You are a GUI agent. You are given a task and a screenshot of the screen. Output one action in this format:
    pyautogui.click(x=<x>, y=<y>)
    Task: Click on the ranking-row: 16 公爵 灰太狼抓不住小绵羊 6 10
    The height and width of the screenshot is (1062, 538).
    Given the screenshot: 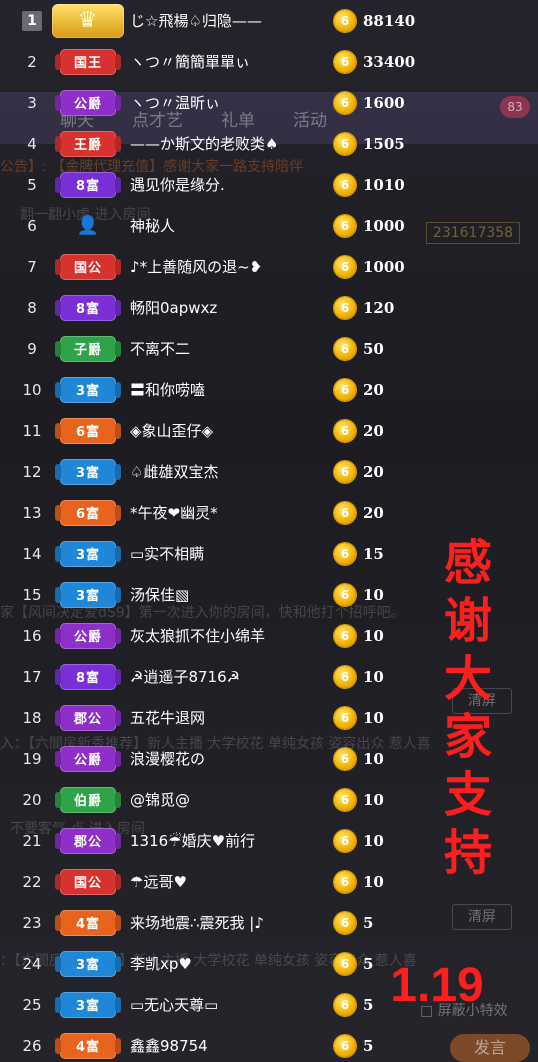 What is the action you would take?
    pyautogui.click(x=224, y=635)
    